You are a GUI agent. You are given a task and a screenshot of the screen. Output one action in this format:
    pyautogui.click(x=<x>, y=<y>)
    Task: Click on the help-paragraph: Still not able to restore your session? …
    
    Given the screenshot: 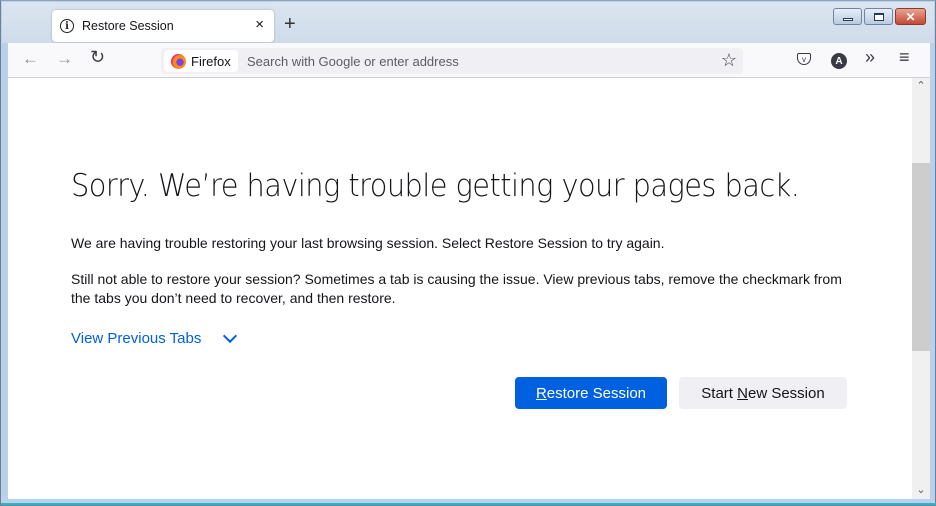 What is the action you would take?
    pyautogui.click(x=456, y=288)
    